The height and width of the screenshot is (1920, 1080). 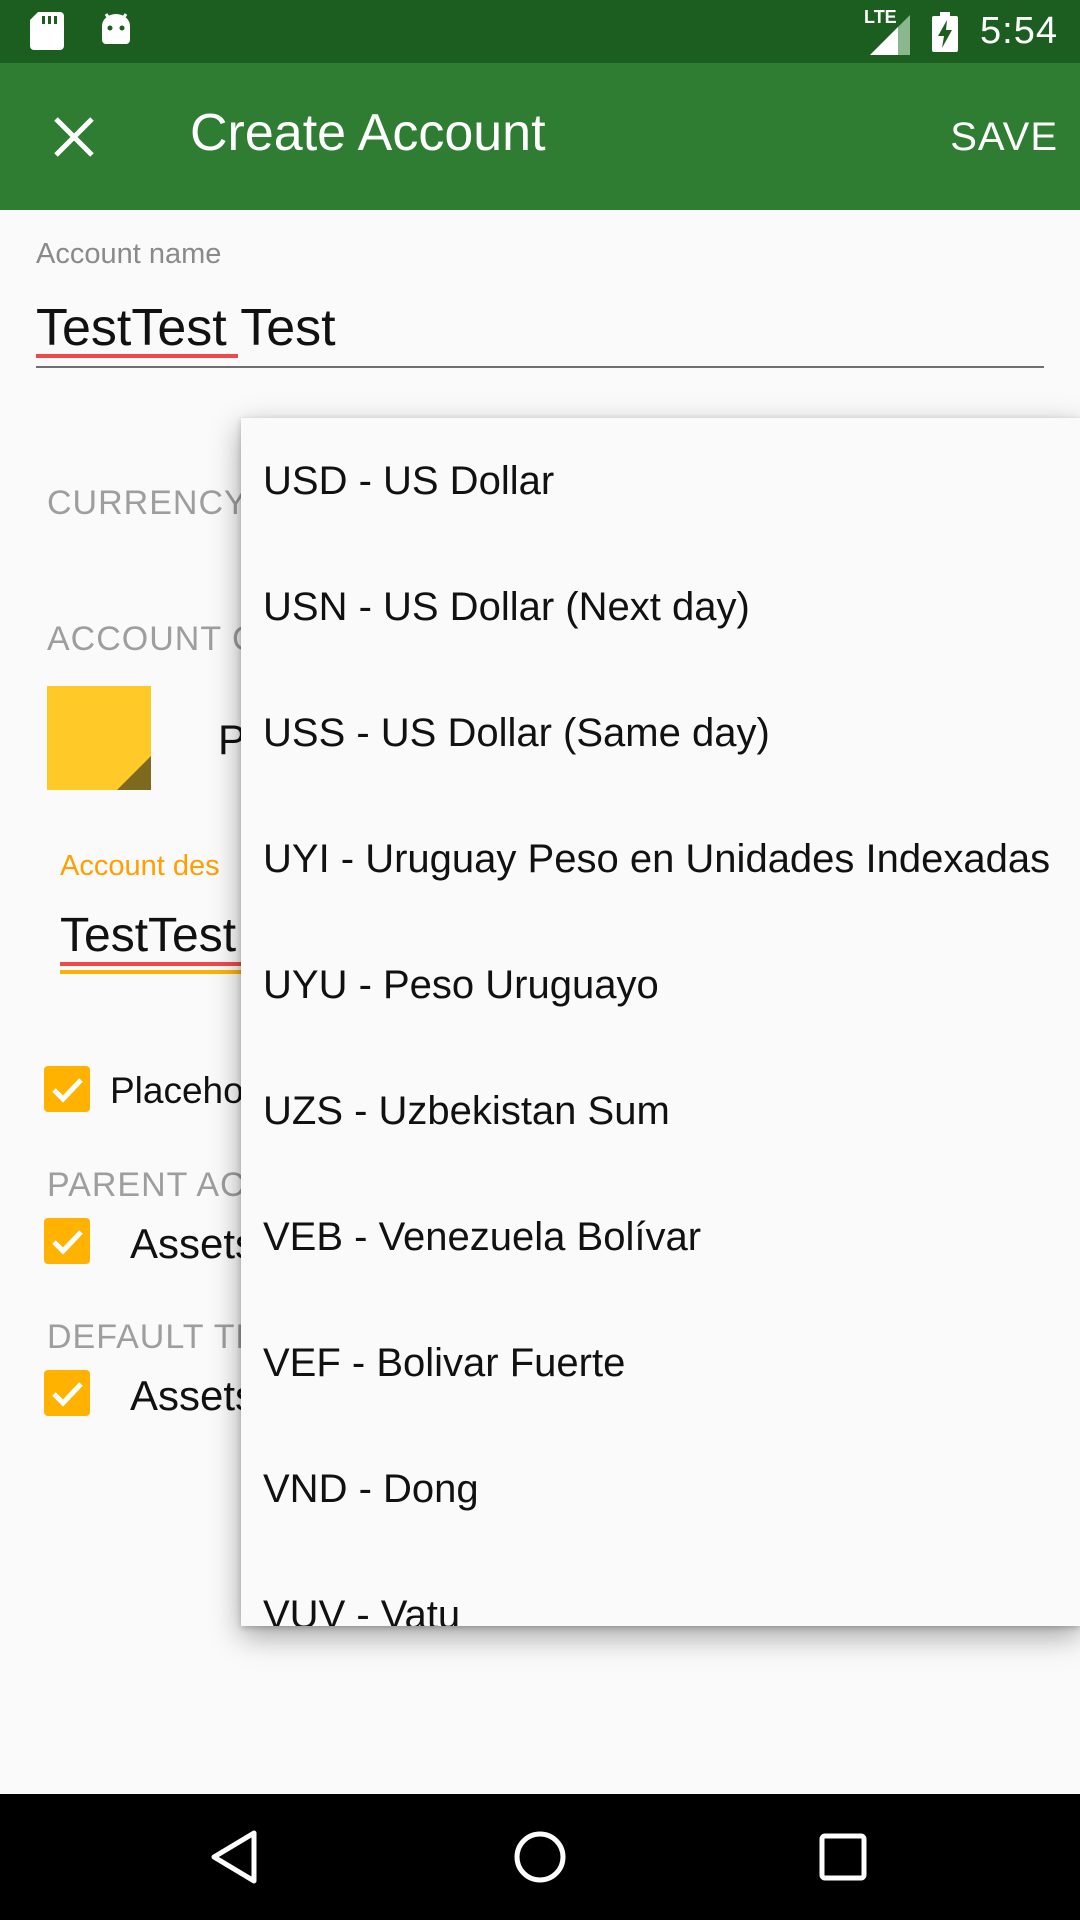 I want to click on currency-option: UYI - Uruguay Peso en Unidades Indexadas, so click(x=660, y=859).